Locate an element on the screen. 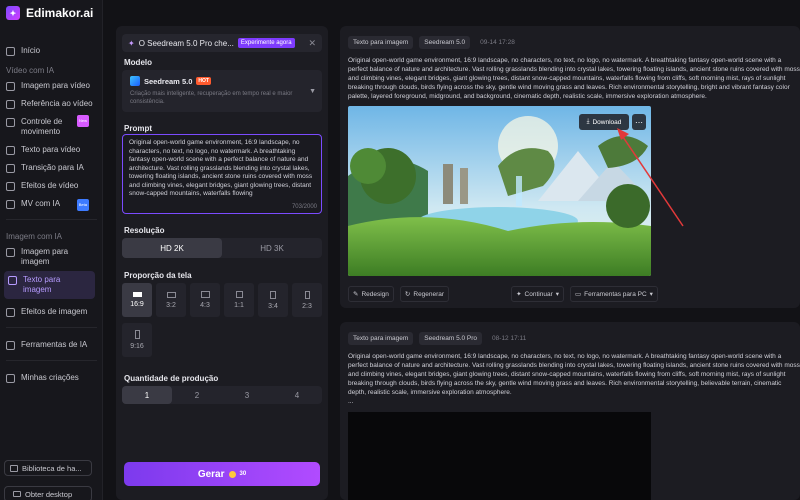 The image size is (800, 500). sidebar-item-label: Imagem para vídeo is located at coordinates (55, 85).